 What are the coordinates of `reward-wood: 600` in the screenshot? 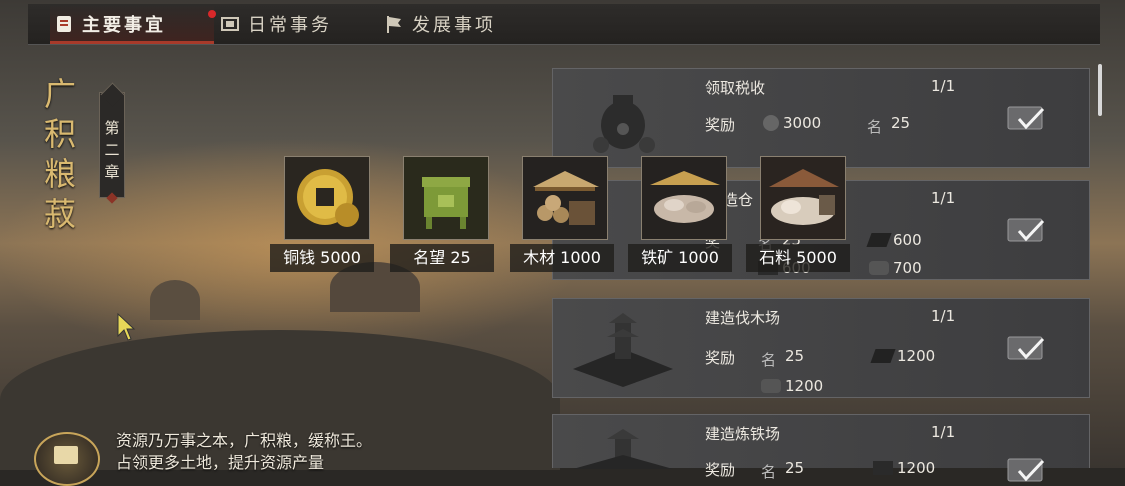 It's located at (894, 240).